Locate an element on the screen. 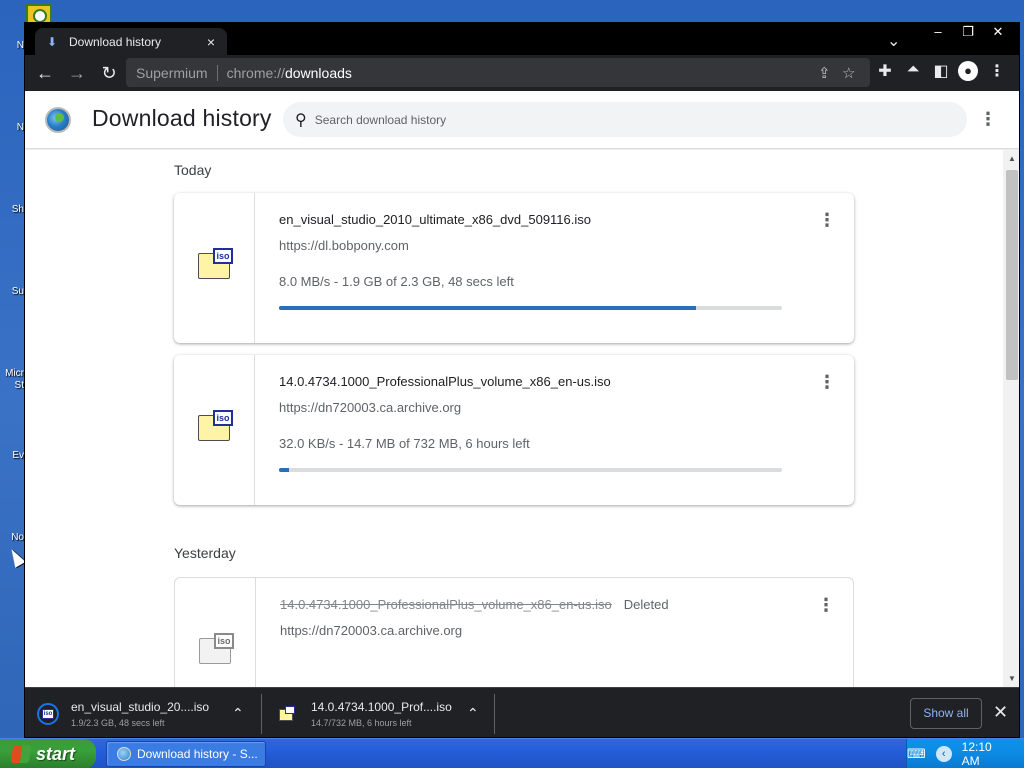 The width and height of the screenshot is (1024, 768). vertical-scrollbar: ▲ ▼ is located at coordinates (1011, 418).